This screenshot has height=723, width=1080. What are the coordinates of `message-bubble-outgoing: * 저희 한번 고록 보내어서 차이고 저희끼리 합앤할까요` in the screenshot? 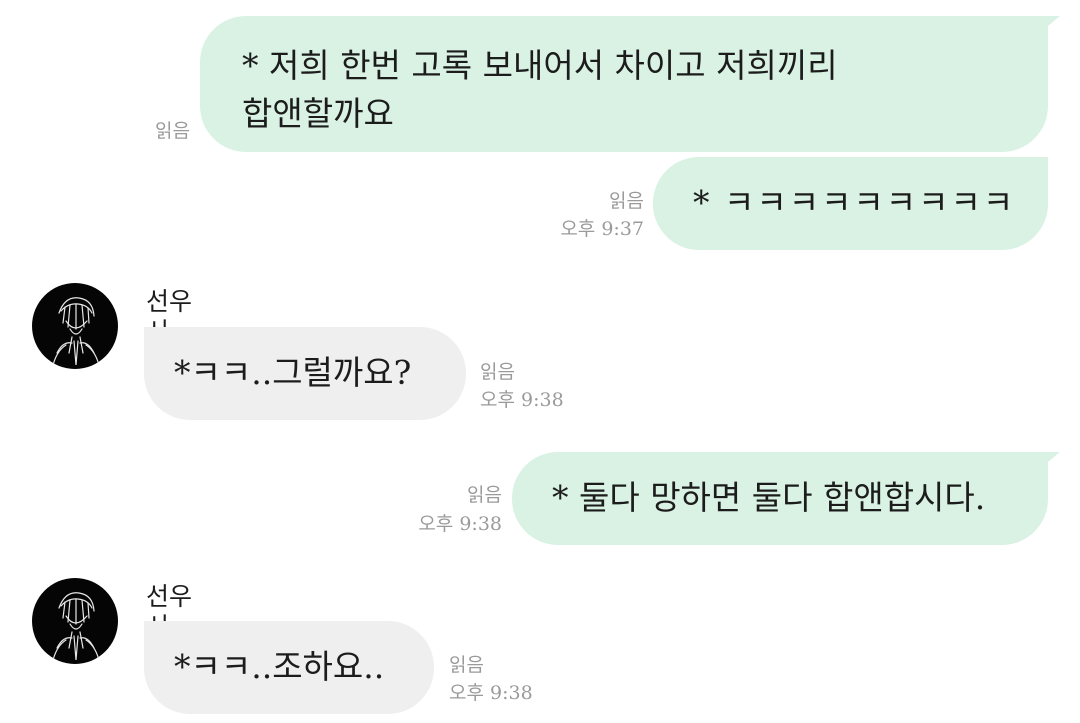 It's located at (624, 84).